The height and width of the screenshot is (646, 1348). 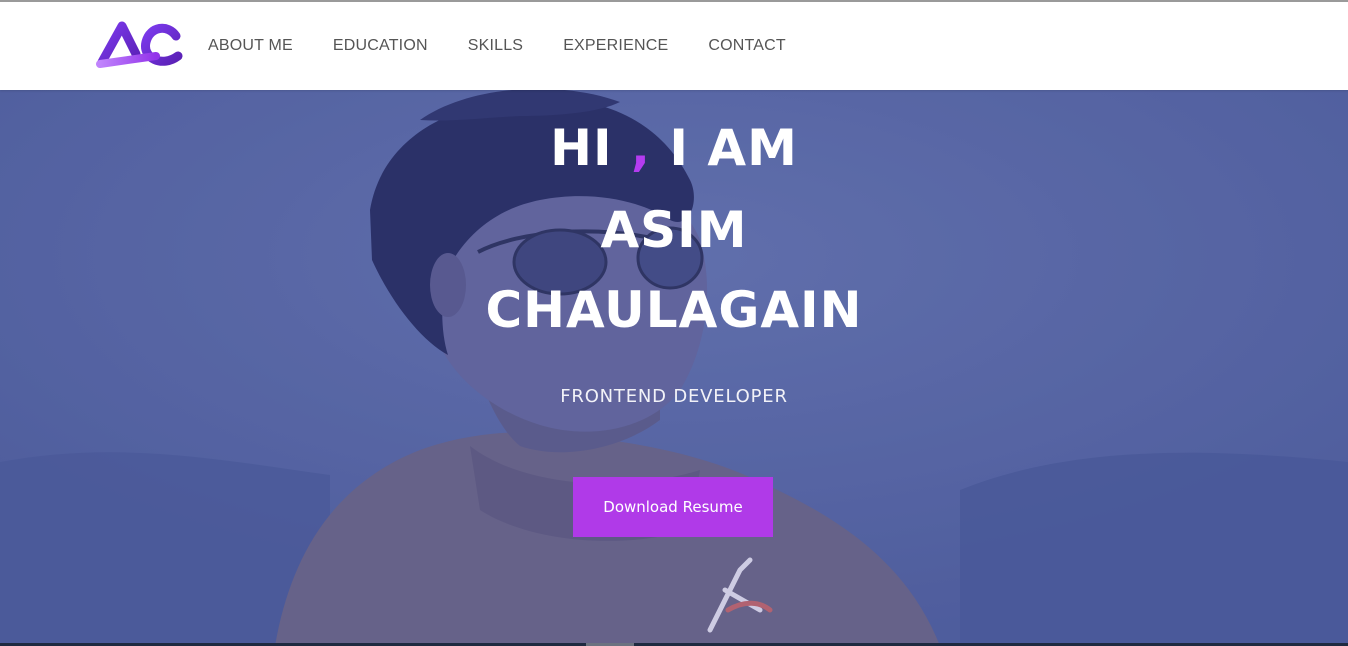 What do you see at coordinates (674, 230) in the screenshot?
I see `hero-first-name: ASIM` at bounding box center [674, 230].